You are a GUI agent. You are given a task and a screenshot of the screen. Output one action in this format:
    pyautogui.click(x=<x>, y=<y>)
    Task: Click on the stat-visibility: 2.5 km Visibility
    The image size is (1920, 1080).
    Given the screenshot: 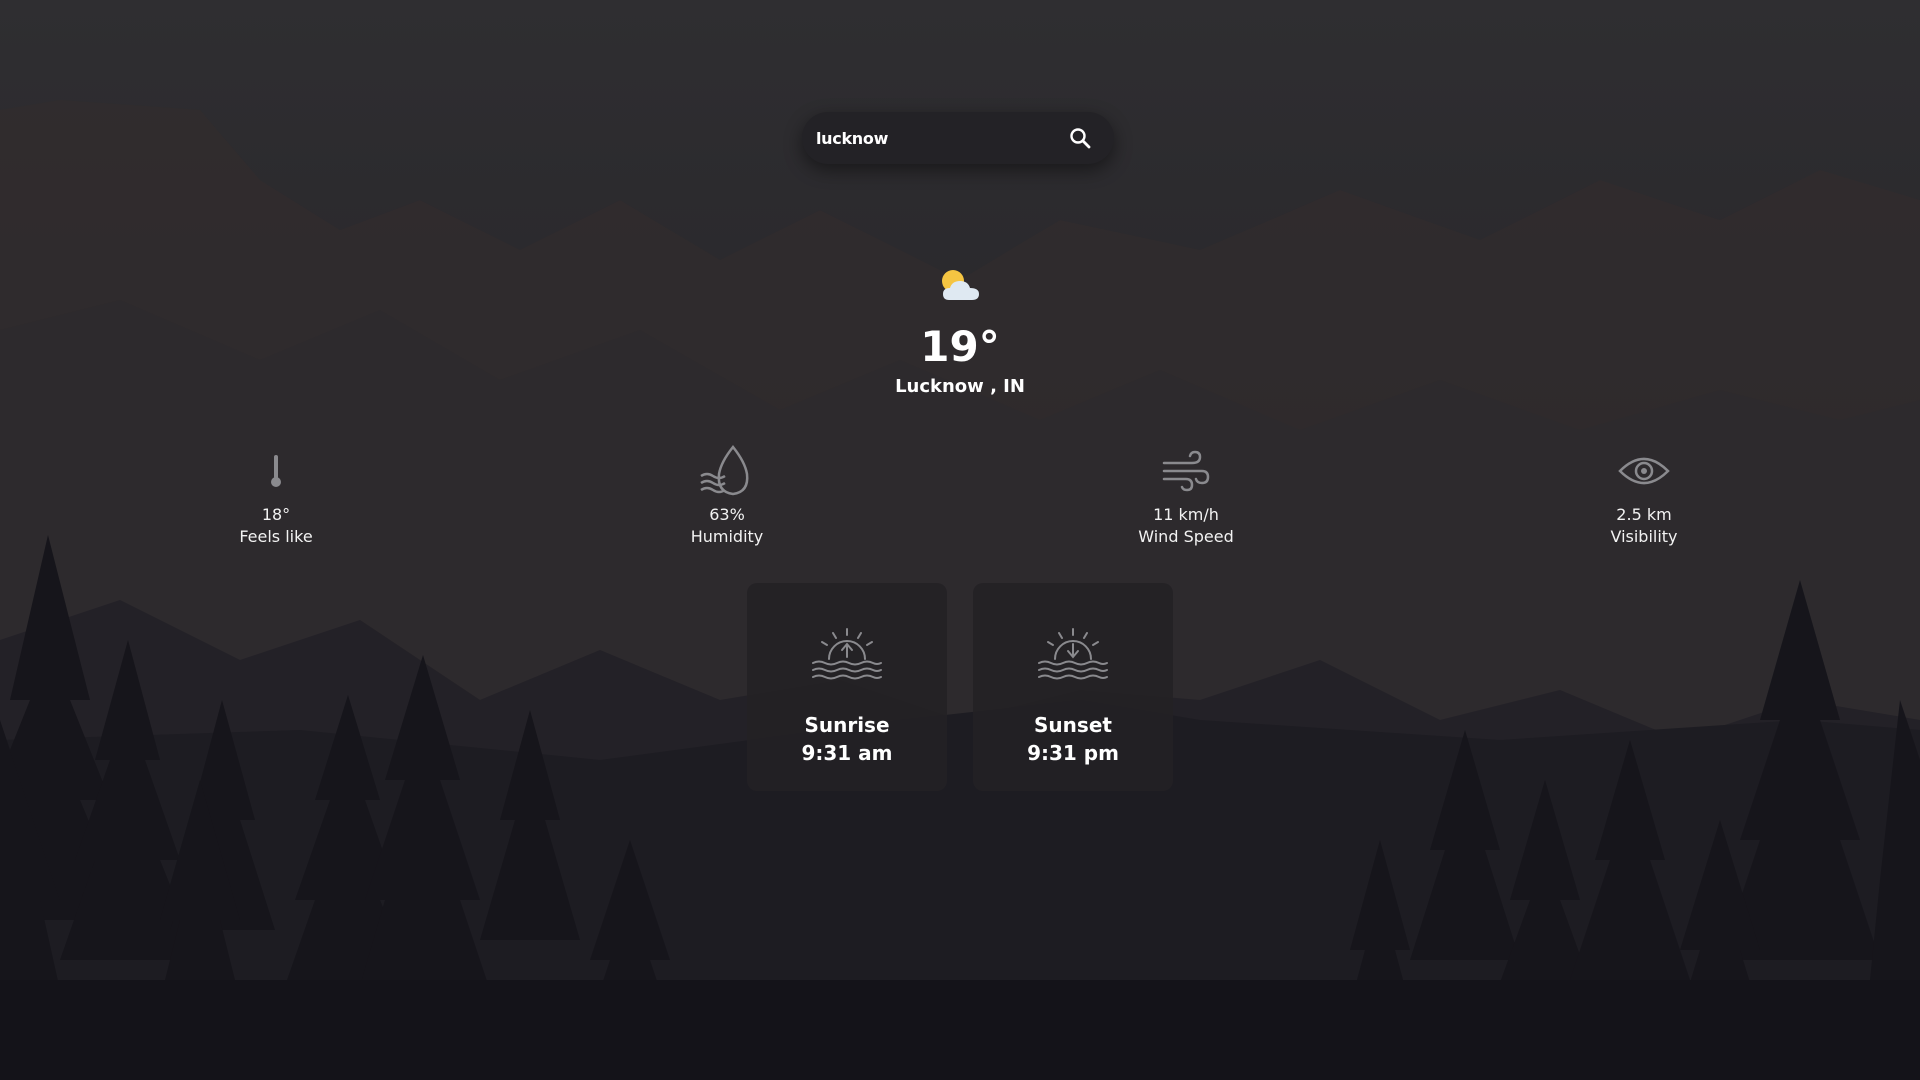 What is the action you would take?
    pyautogui.click(x=1644, y=497)
    